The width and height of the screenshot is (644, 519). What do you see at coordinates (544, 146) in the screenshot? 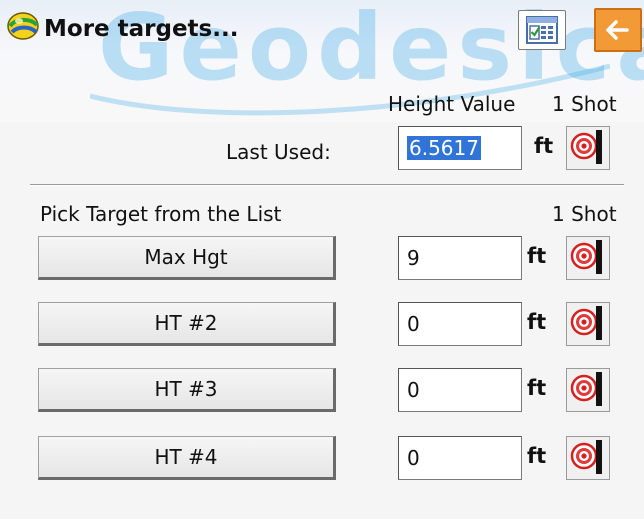
I see `last-used-unit: ft` at bounding box center [544, 146].